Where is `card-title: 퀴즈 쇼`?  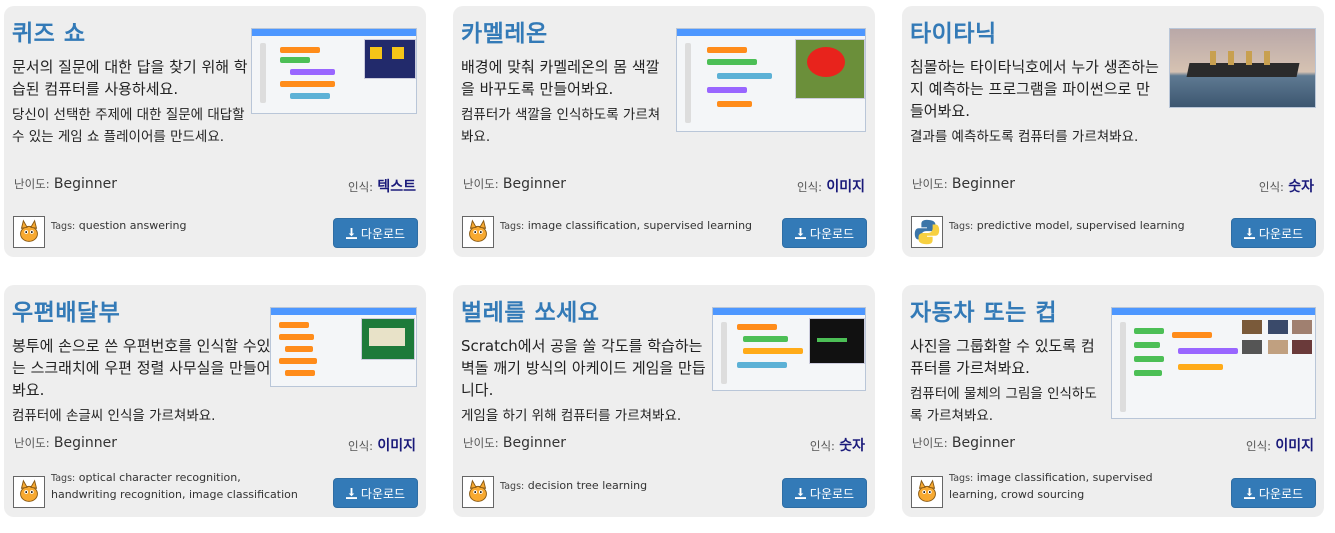 card-title: 퀴즈 쇼 is located at coordinates (49, 31).